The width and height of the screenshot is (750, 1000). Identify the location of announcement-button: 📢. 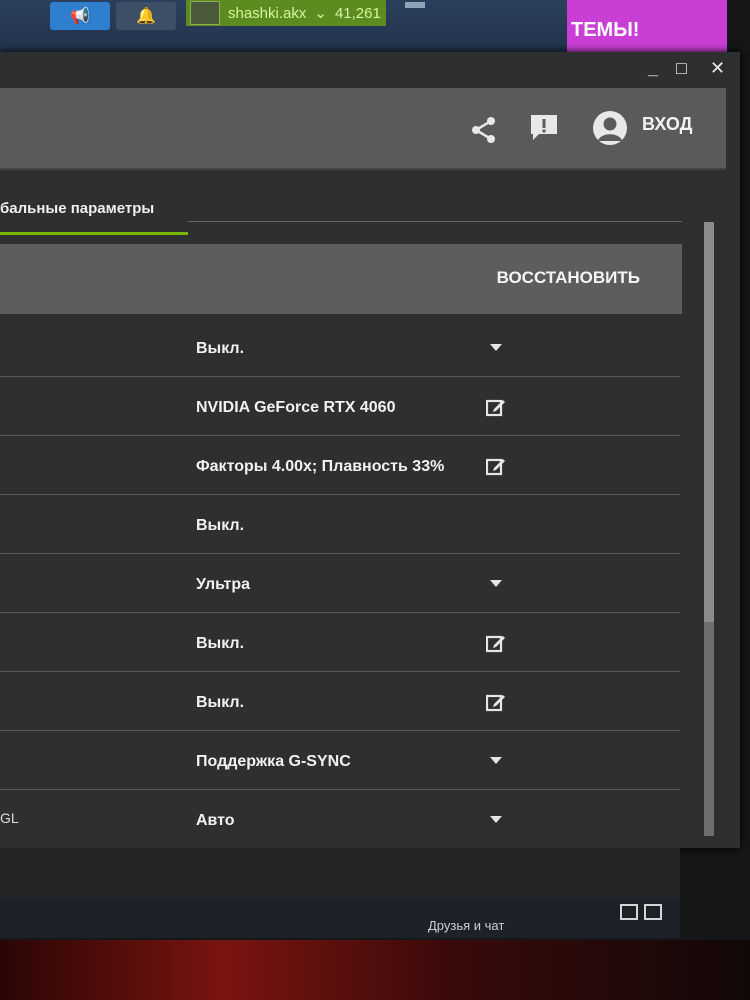
(80, 16).